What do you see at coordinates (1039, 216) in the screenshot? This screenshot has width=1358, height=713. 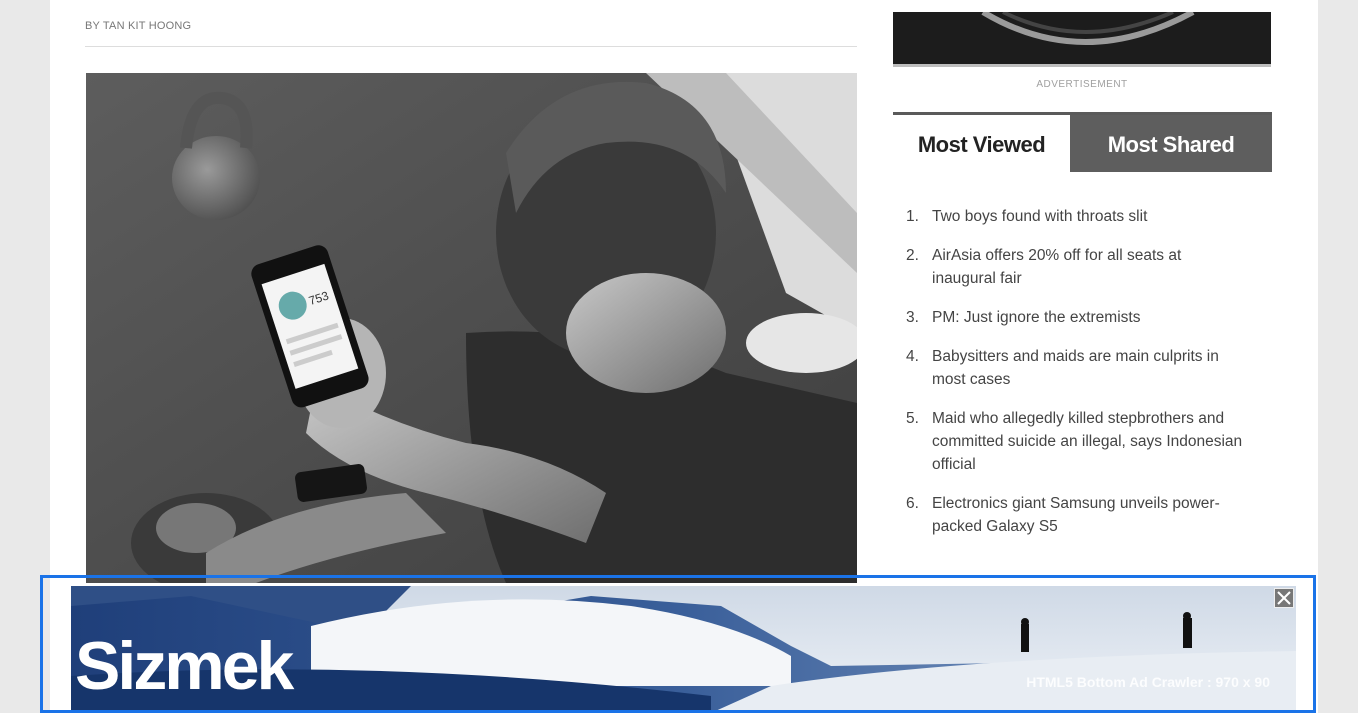 I see `list-item-title: Two boys found with throats slit` at bounding box center [1039, 216].